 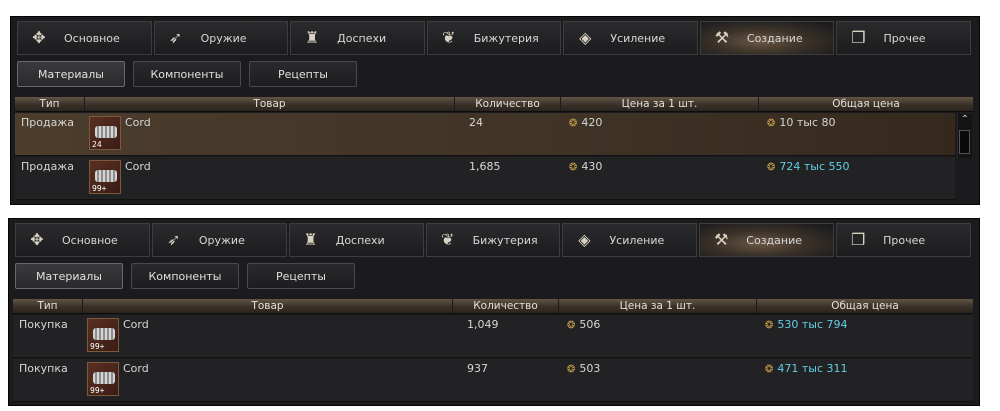 I want to click on tab-label: Оружие, so click(x=221, y=240).